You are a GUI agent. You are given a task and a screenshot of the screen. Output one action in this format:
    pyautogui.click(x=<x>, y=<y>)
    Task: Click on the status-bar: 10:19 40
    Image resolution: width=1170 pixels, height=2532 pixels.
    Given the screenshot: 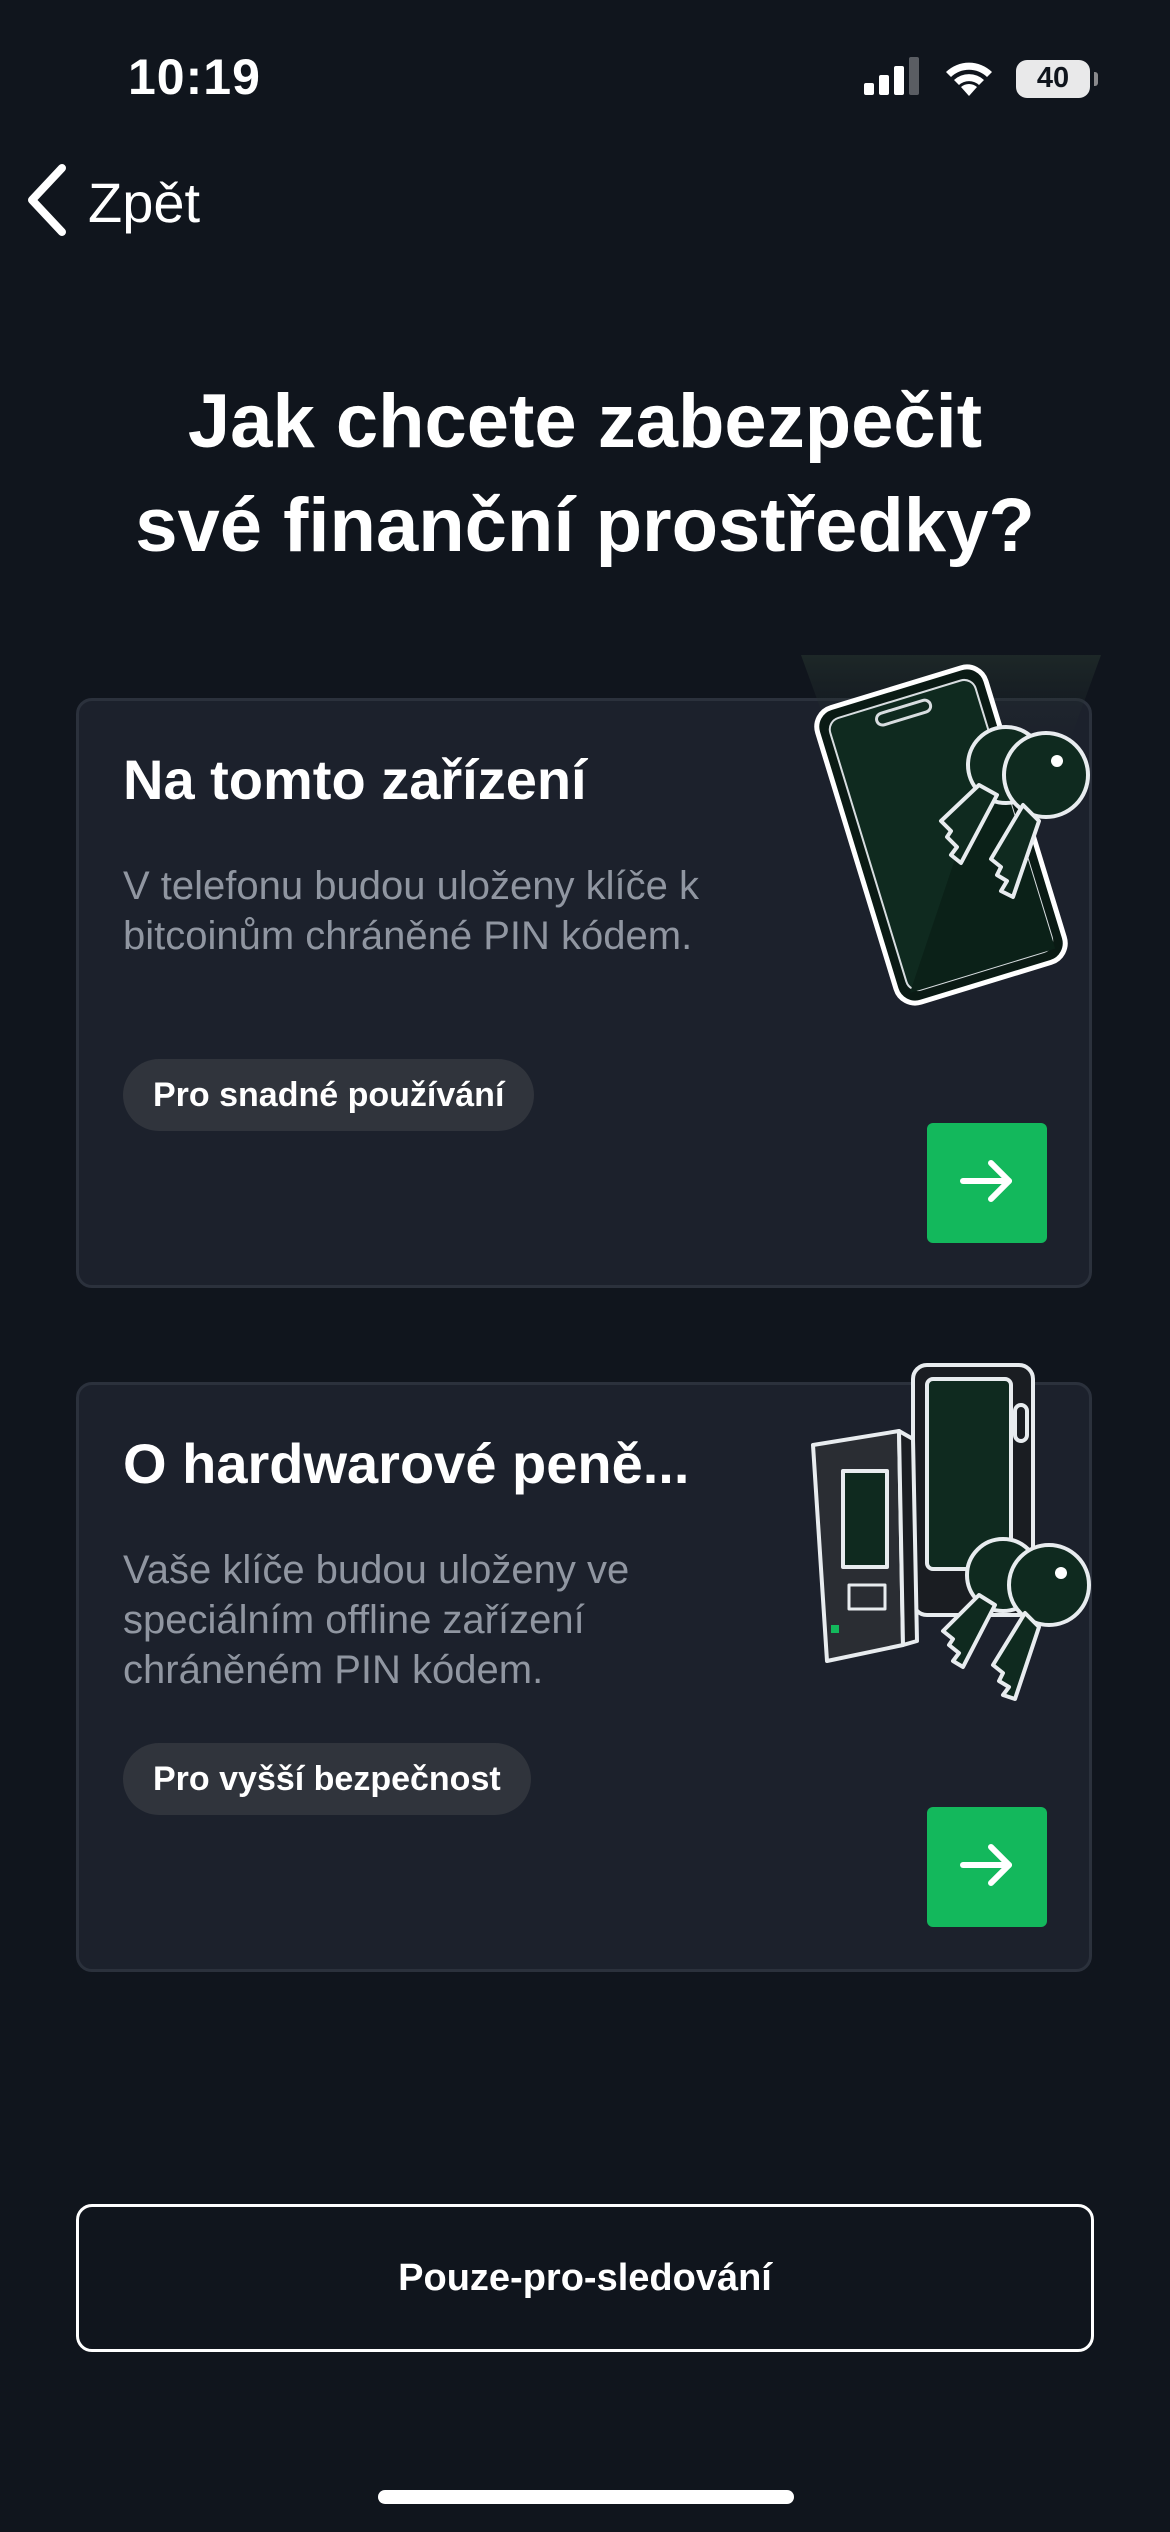 What is the action you would take?
    pyautogui.click(x=585, y=75)
    